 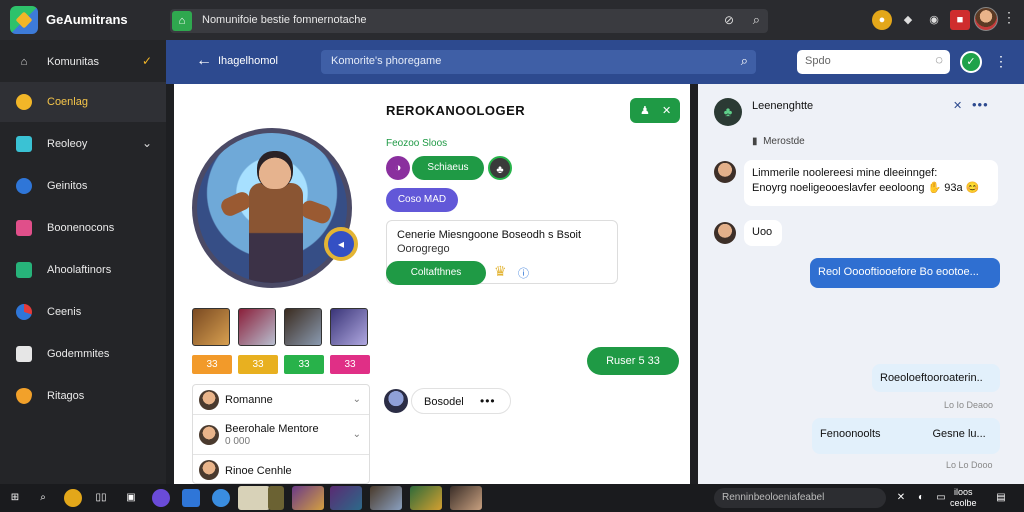 I want to click on sidebar-item-label: Geinitos, so click(x=67, y=186).